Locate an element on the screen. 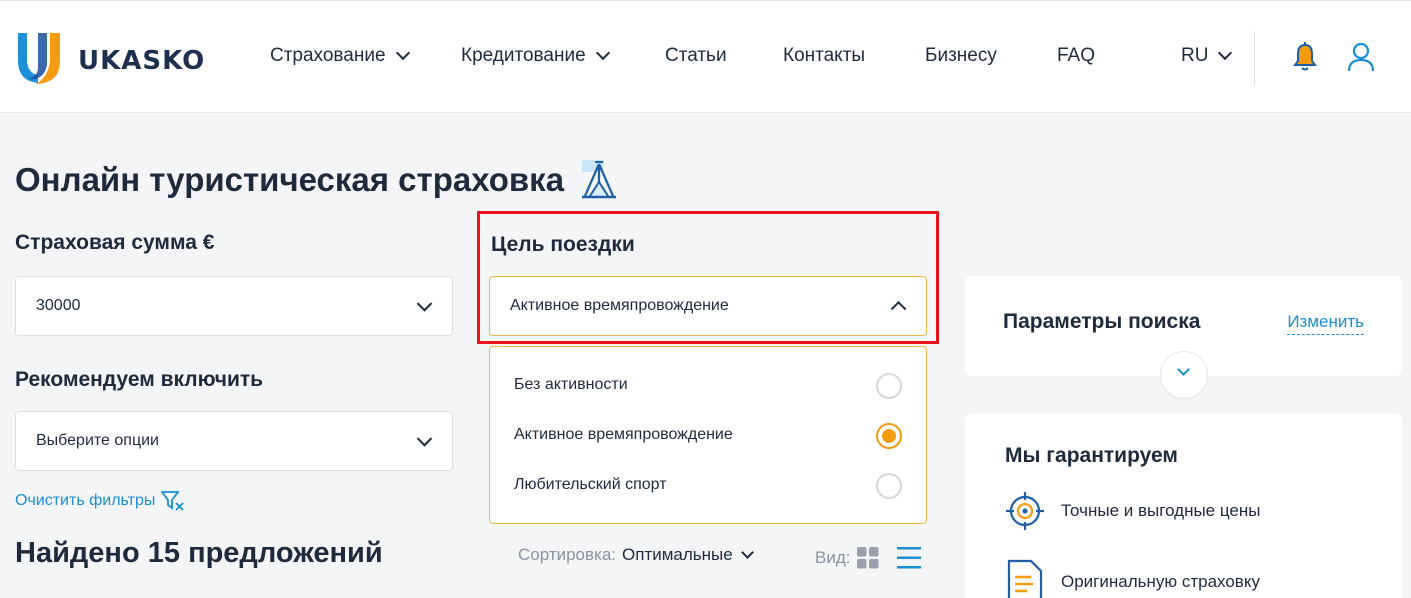 This screenshot has width=1411, height=598. user-icon is located at coordinates (1361, 57).